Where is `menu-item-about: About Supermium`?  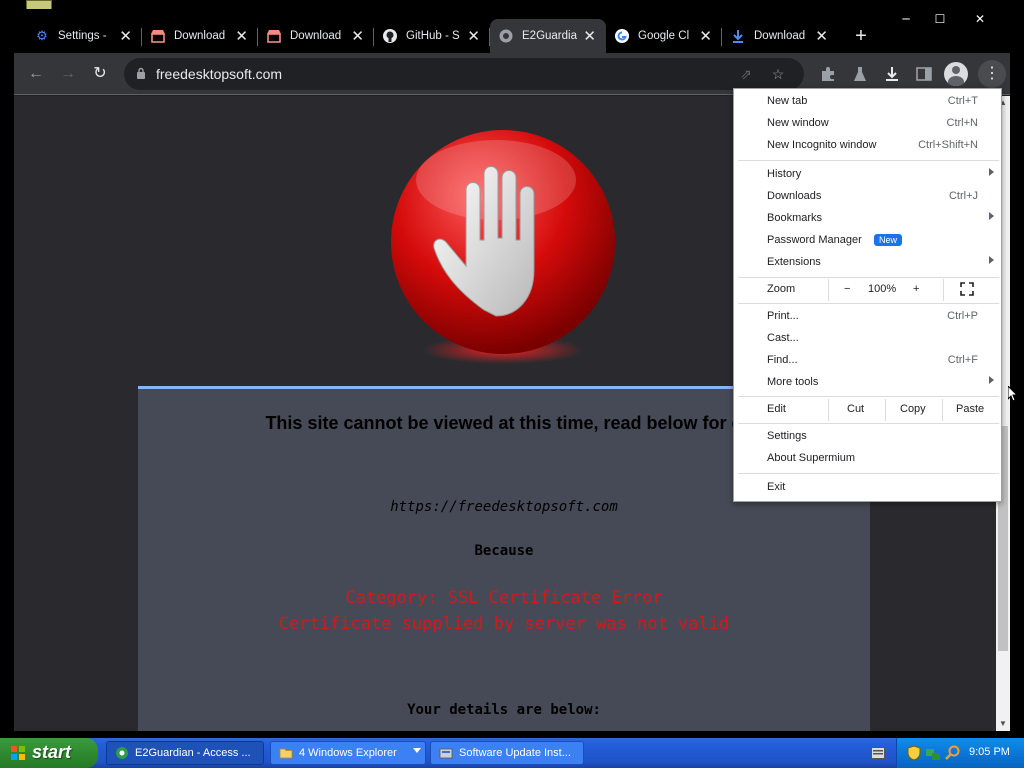 menu-item-about: About Supermium is located at coordinates (868, 459).